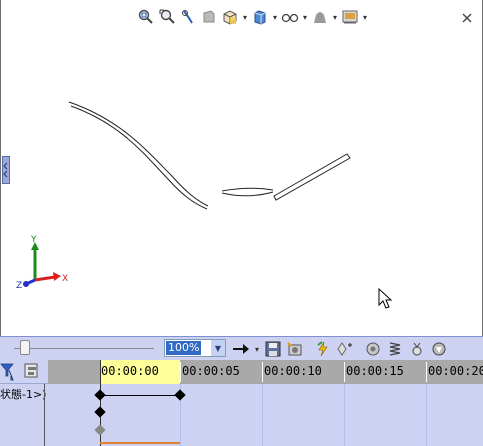 This screenshot has height=446, width=483. I want to click on animation-wizard-icon, so click(295, 349).